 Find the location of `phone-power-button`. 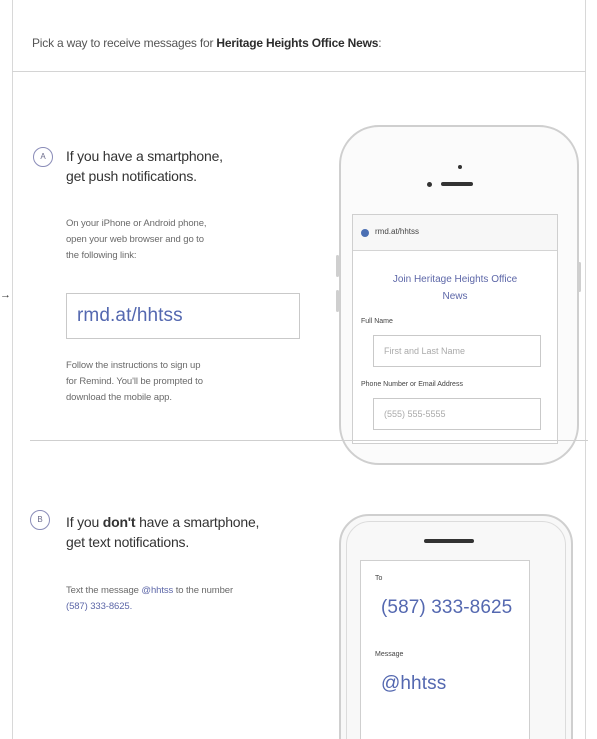

phone-power-button is located at coordinates (579, 277).